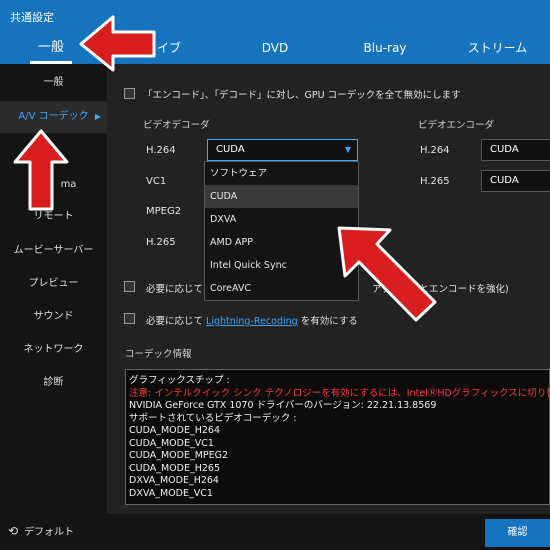 This screenshot has height=550, width=550. I want to click on disable-gpu-checkbox, so click(129, 93).